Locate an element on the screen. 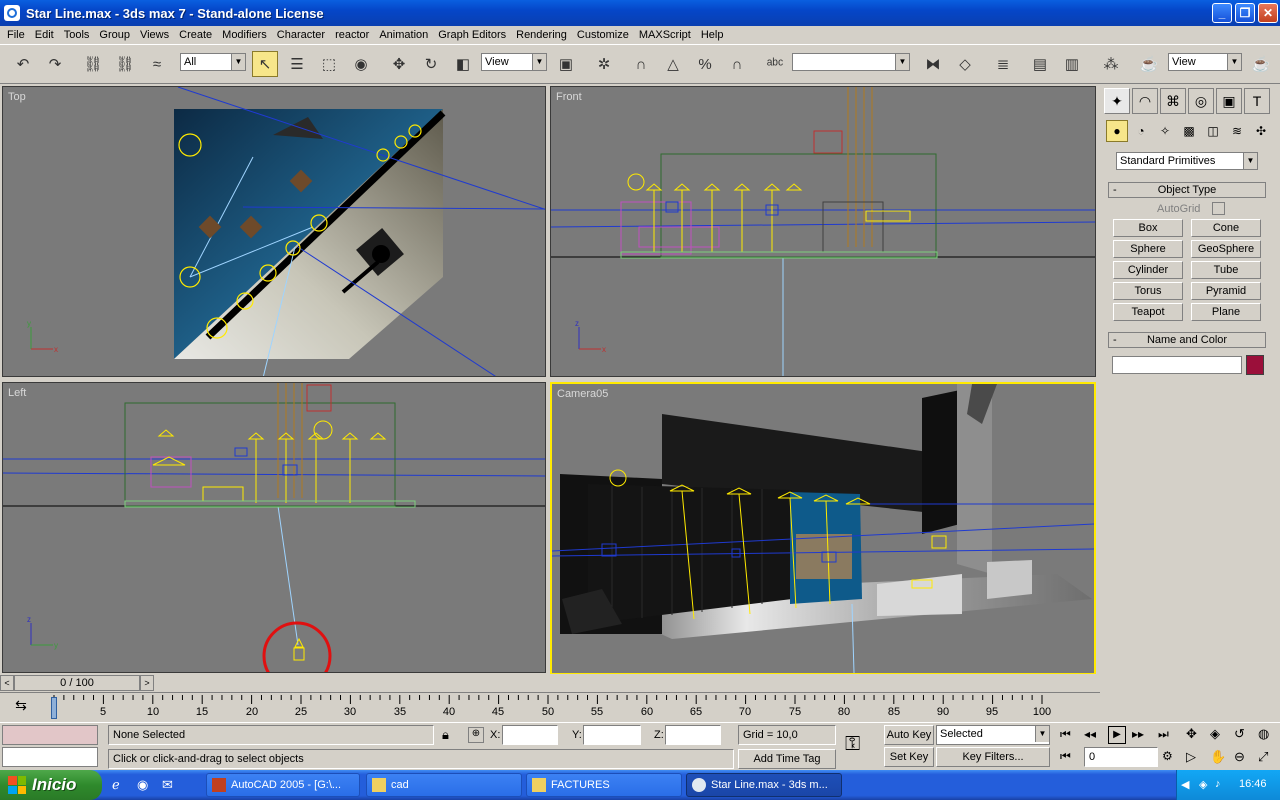 The image size is (1280, 800). add-time-tag-button: Add Time Tag is located at coordinates (787, 759).